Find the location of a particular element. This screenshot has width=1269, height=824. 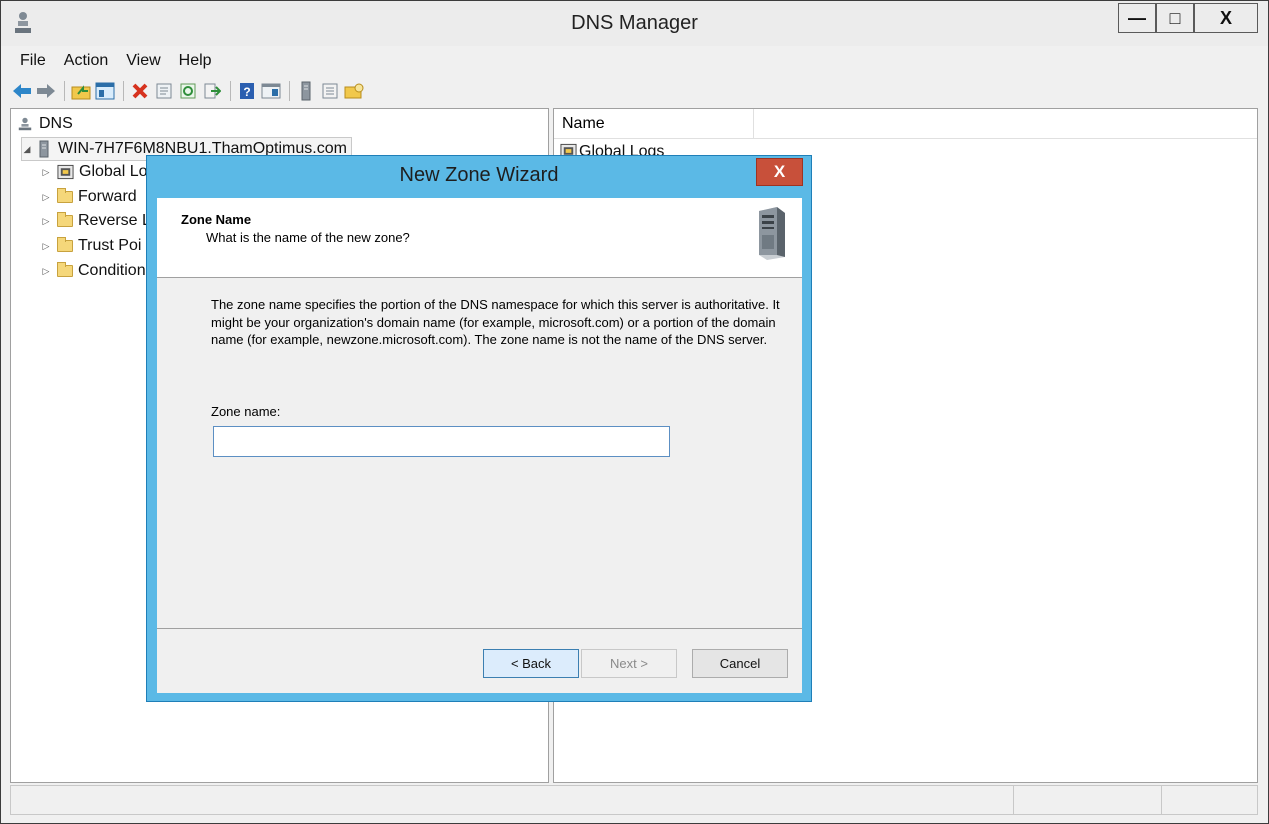

tree-item-reverse-lookup: ▷ Reverse L is located at coordinates (96, 221).